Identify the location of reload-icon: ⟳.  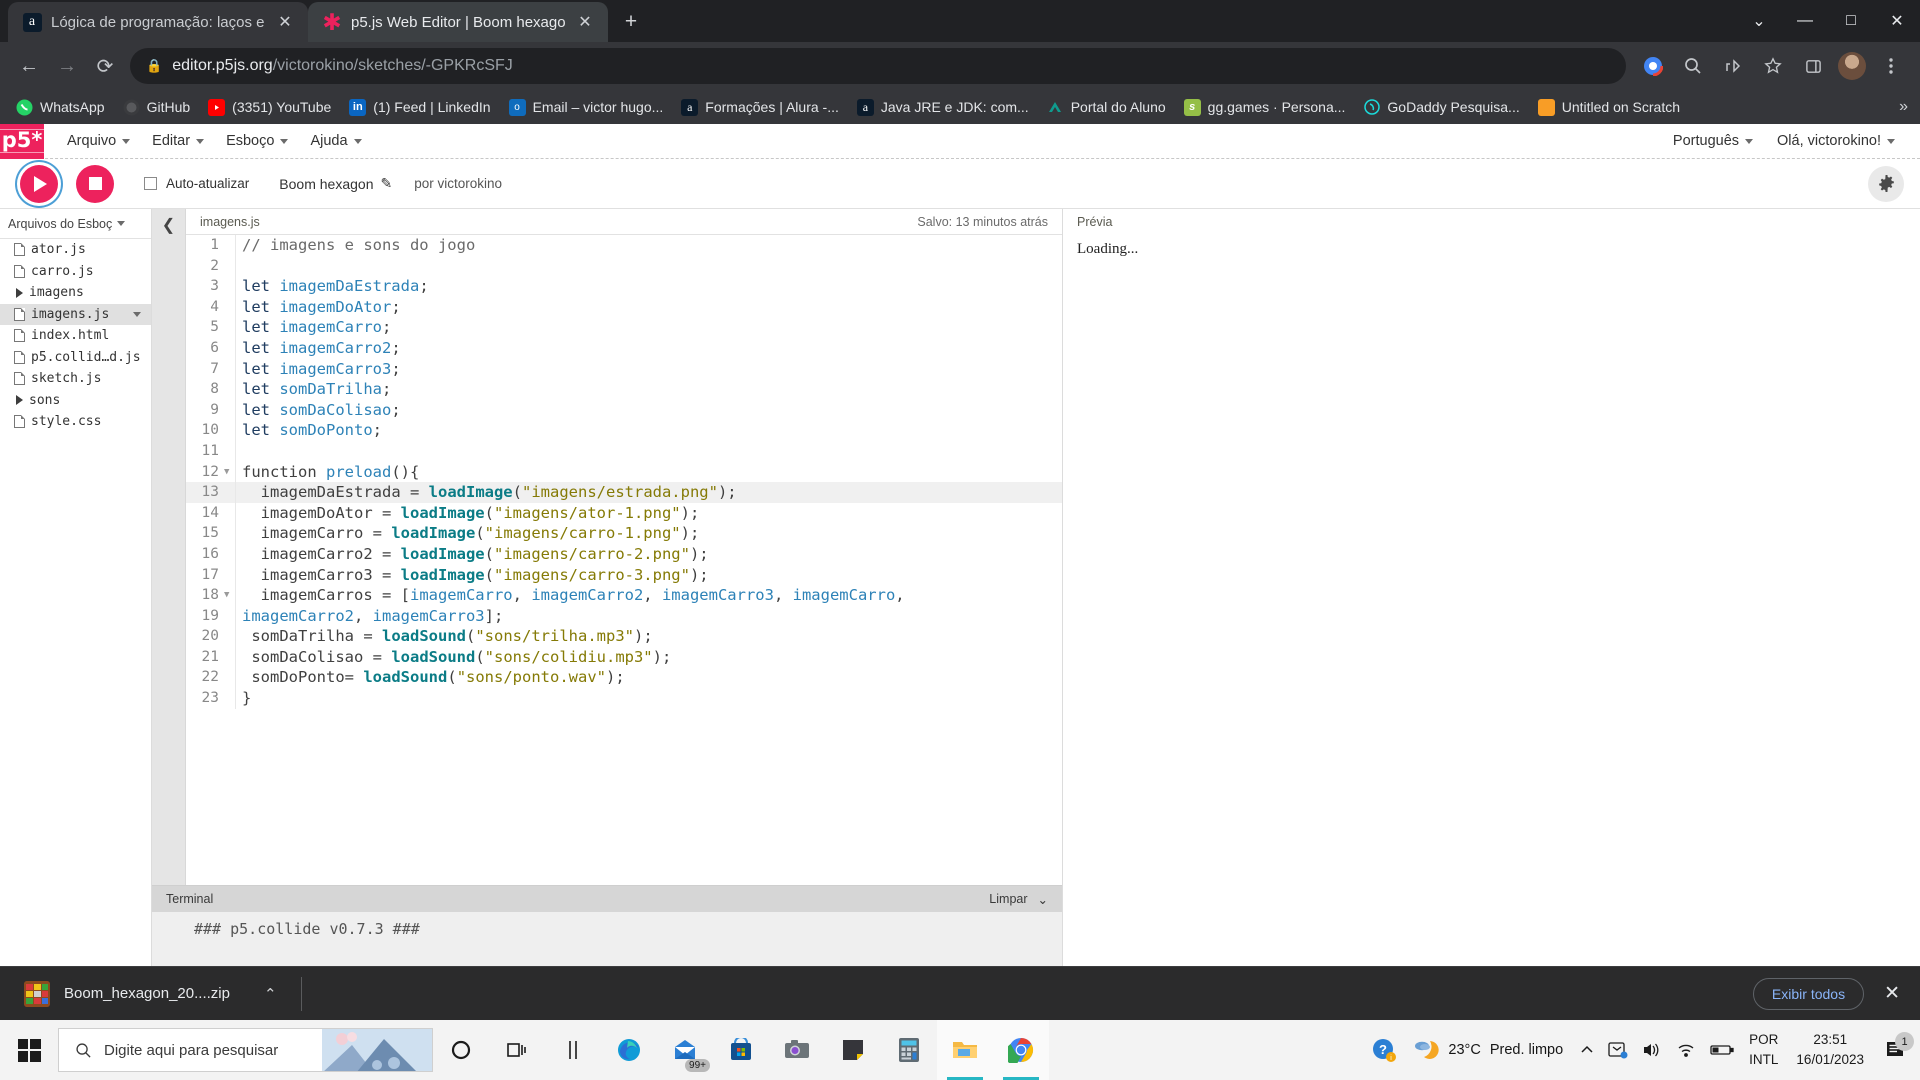
(105, 66).